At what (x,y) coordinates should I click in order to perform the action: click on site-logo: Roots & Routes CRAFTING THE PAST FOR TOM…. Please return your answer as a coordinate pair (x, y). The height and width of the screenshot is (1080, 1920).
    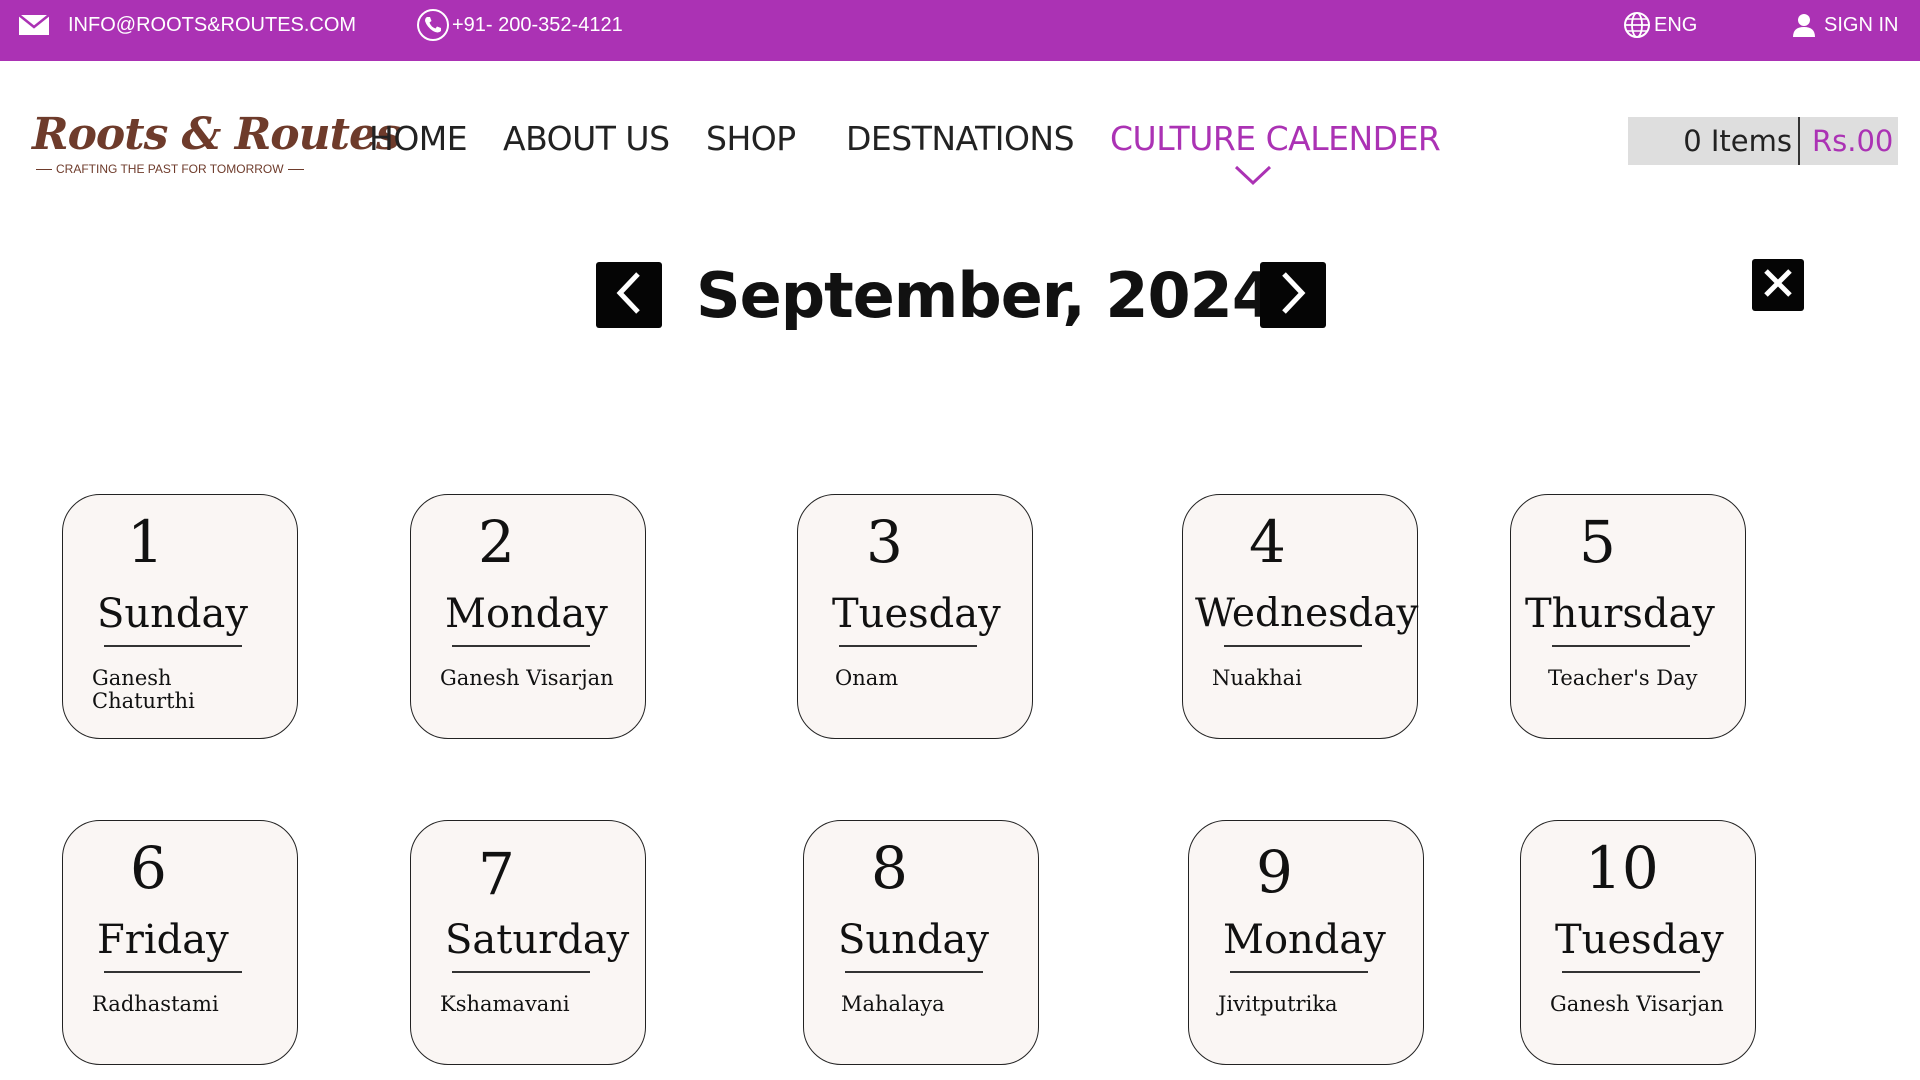
    Looking at the image, I should click on (216, 144).